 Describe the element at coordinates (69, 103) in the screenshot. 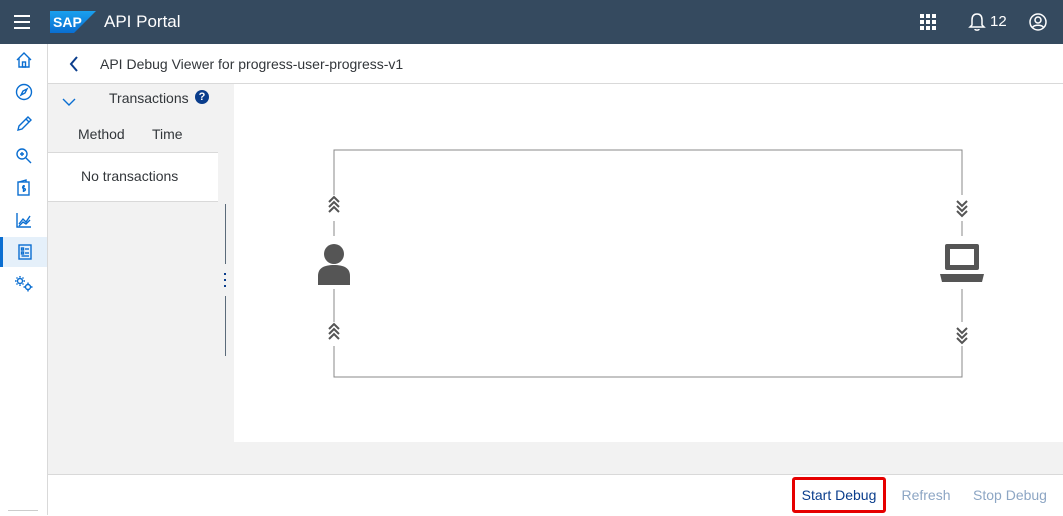

I see `chevron-down-icon` at that location.